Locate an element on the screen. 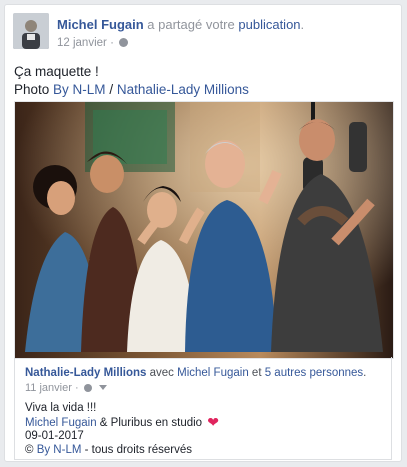  shared-line-2: Michel Fugain & Pluribus en studio ❤ is located at coordinates (122, 422).